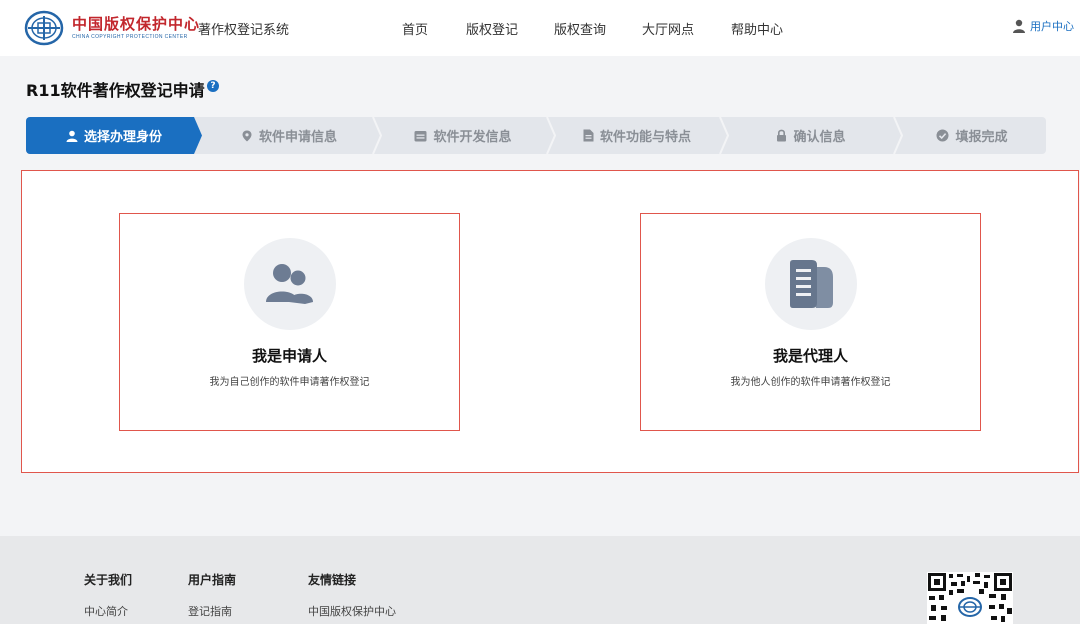 The height and width of the screenshot is (624, 1080). I want to click on step-software-development-info: 软件开发信息, so click(463, 135).